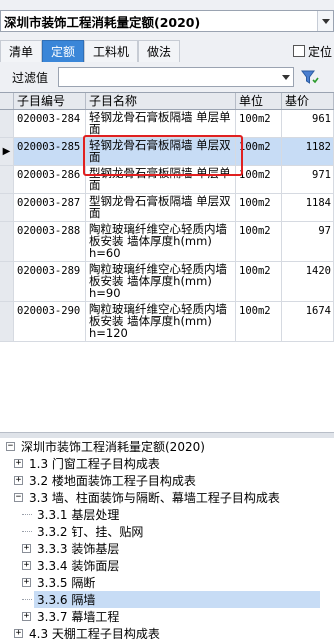  I want to click on table-row: 020003-286 型钢龙骨石膏板隔墙 单层单面 100m2 971, so click(167, 180).